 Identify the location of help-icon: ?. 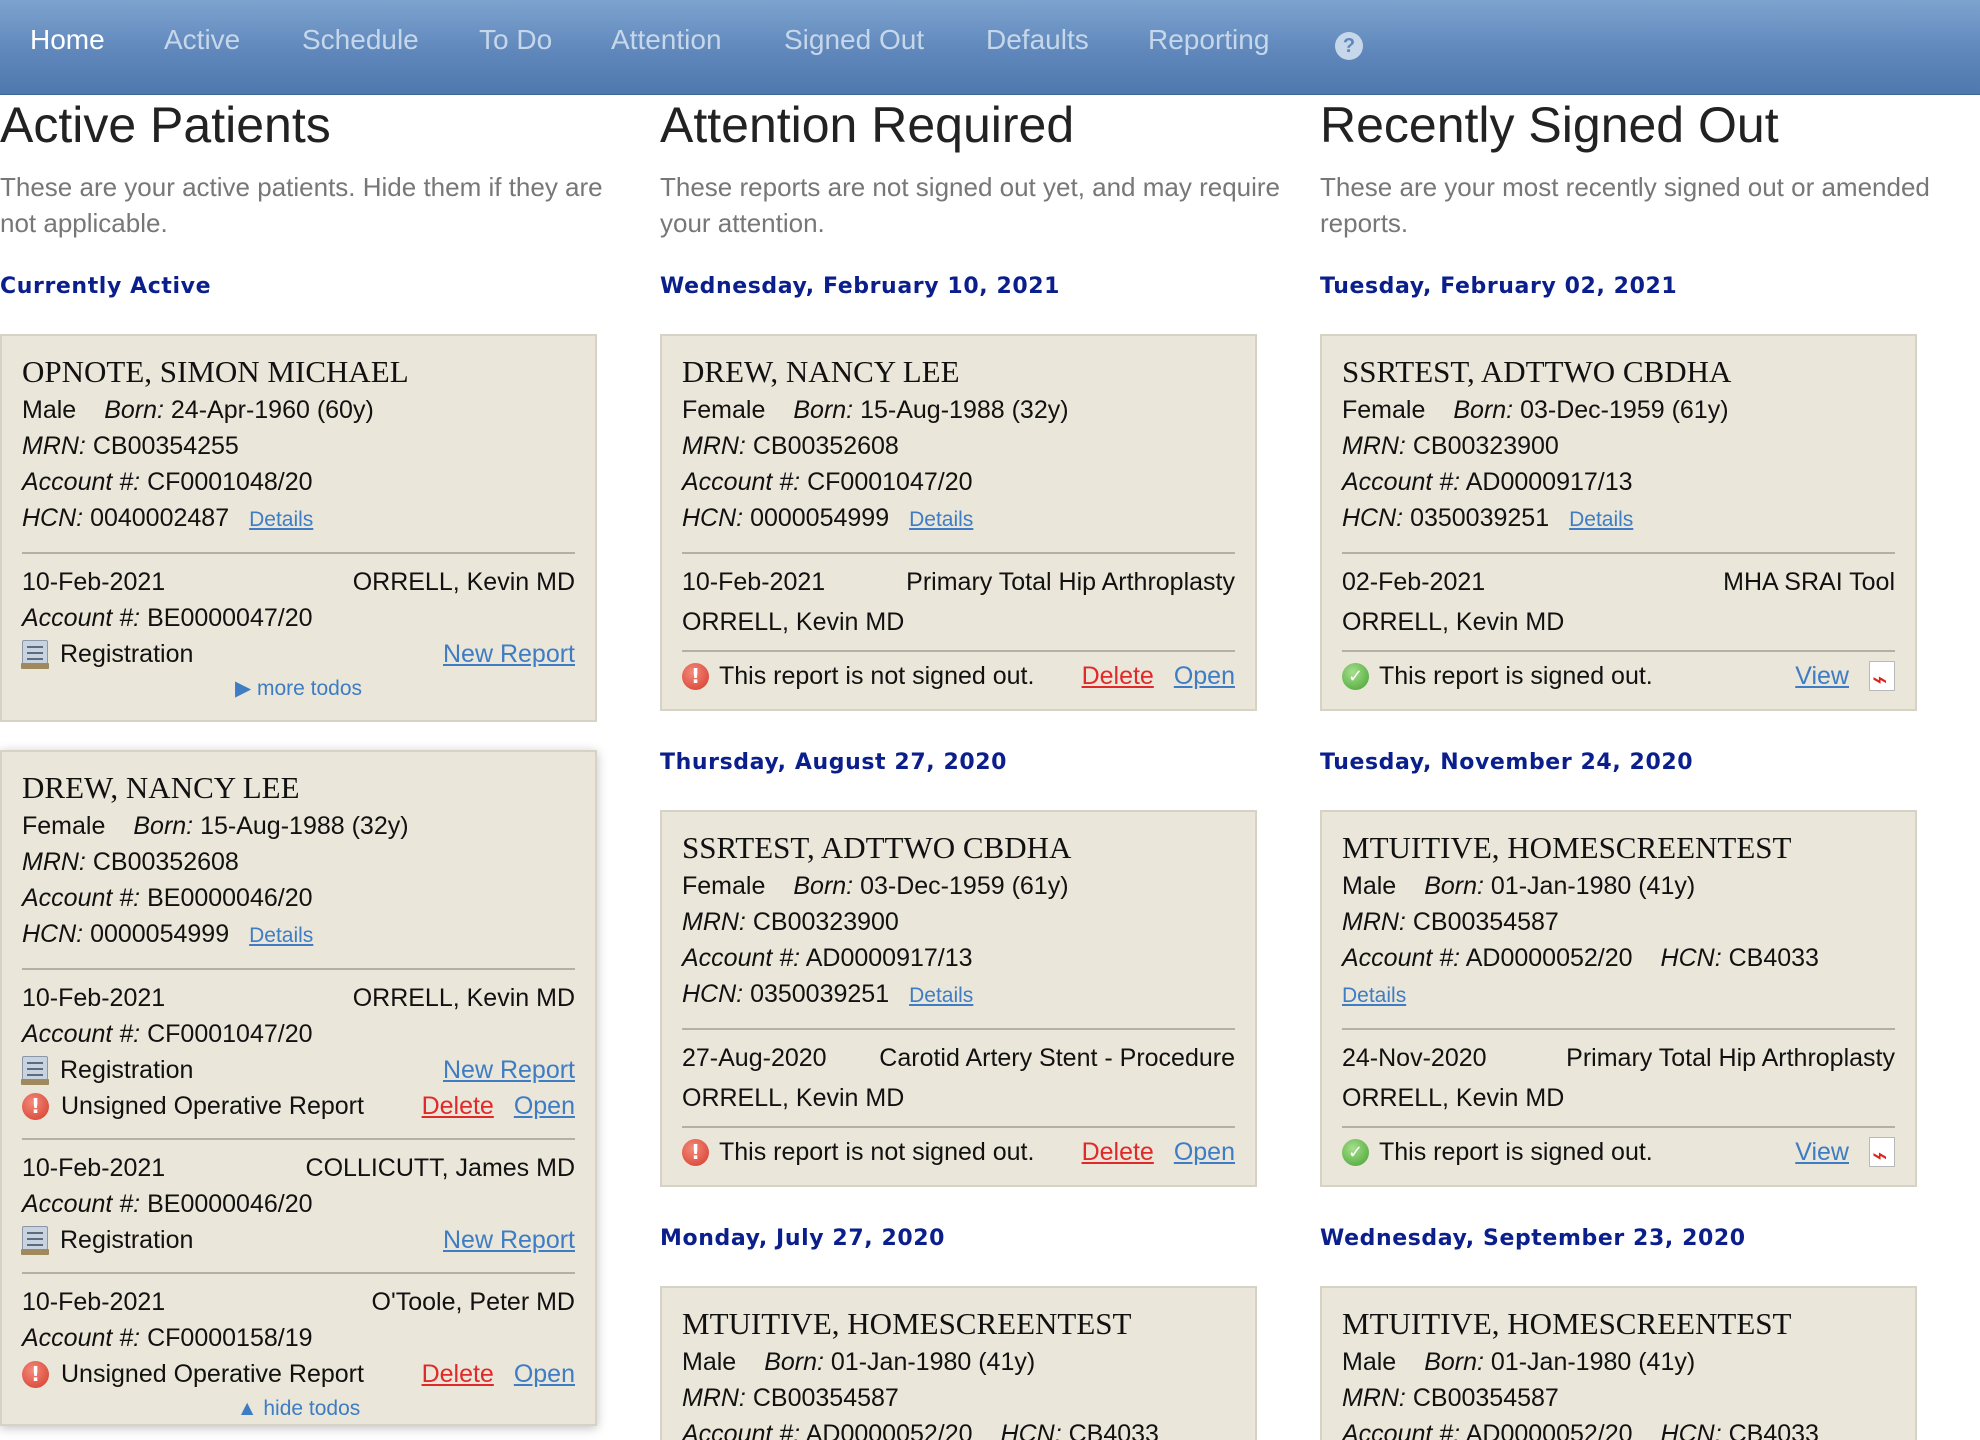
(1349, 46).